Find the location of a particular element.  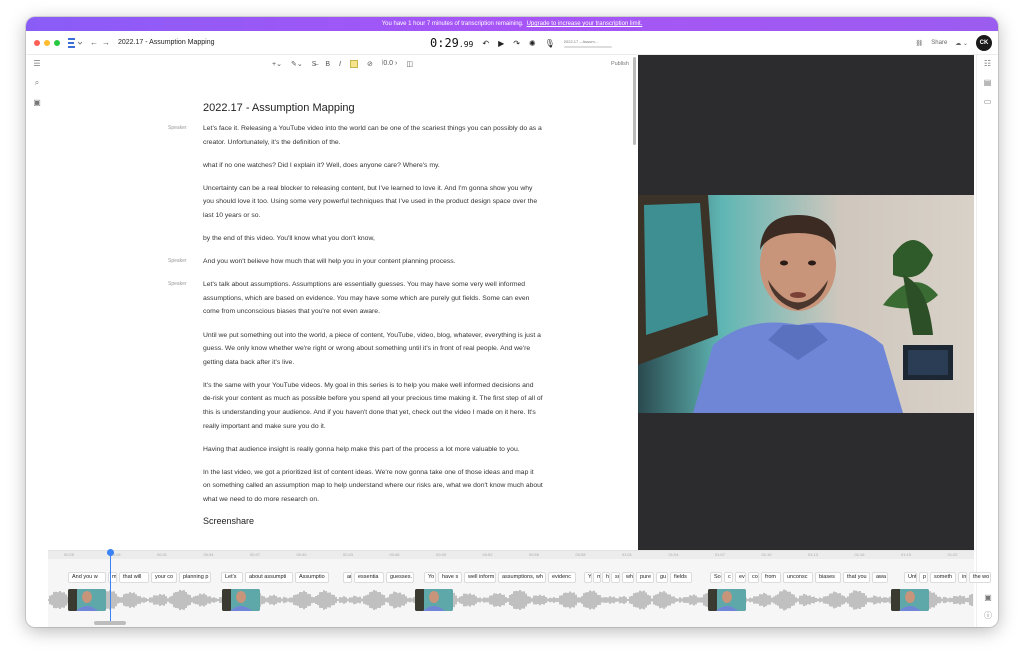

word-chip: wh is located at coordinates (628, 577).